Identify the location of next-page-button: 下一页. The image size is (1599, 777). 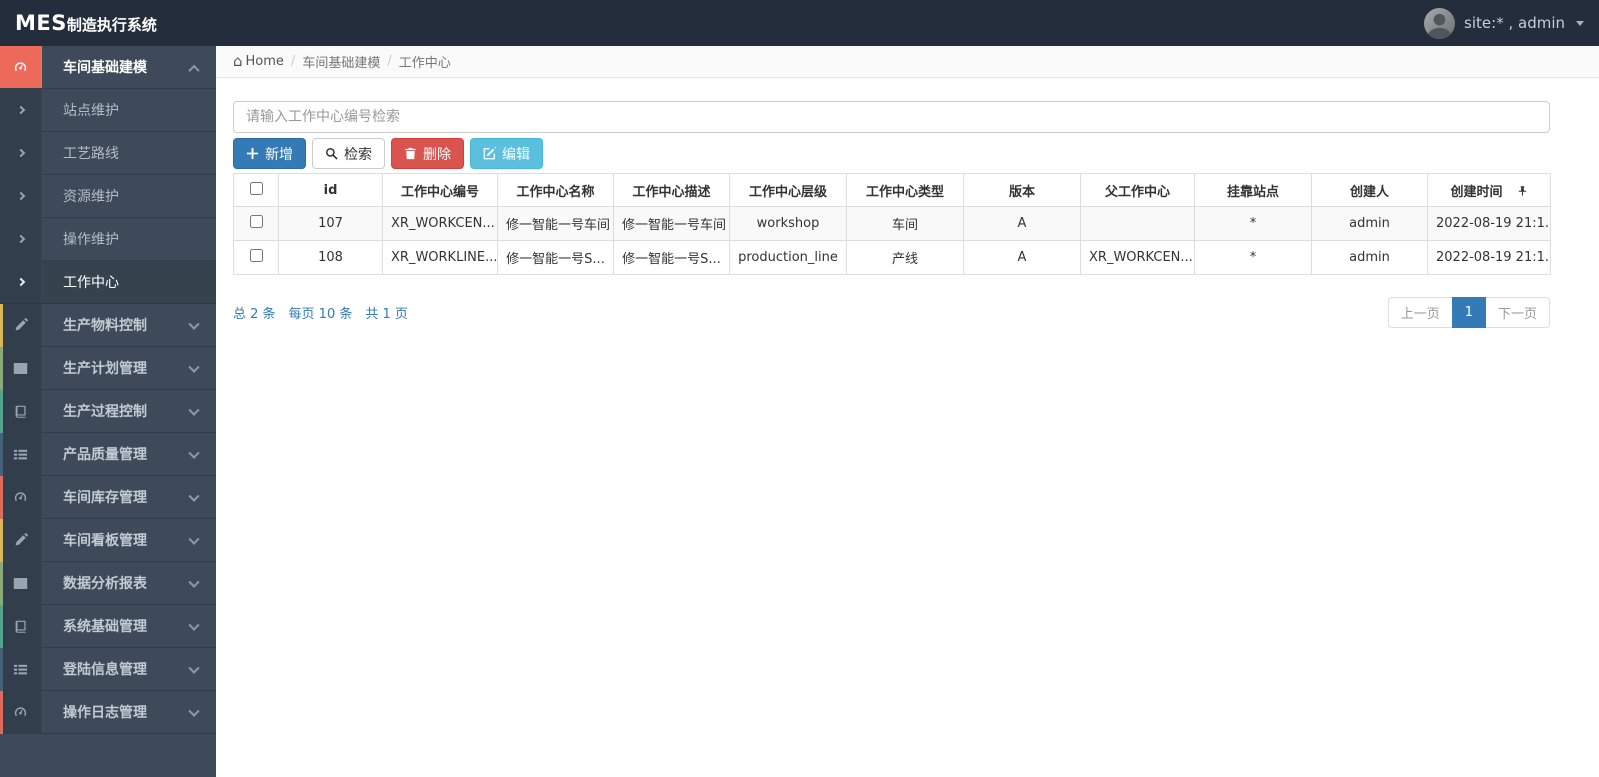
(1517, 312).